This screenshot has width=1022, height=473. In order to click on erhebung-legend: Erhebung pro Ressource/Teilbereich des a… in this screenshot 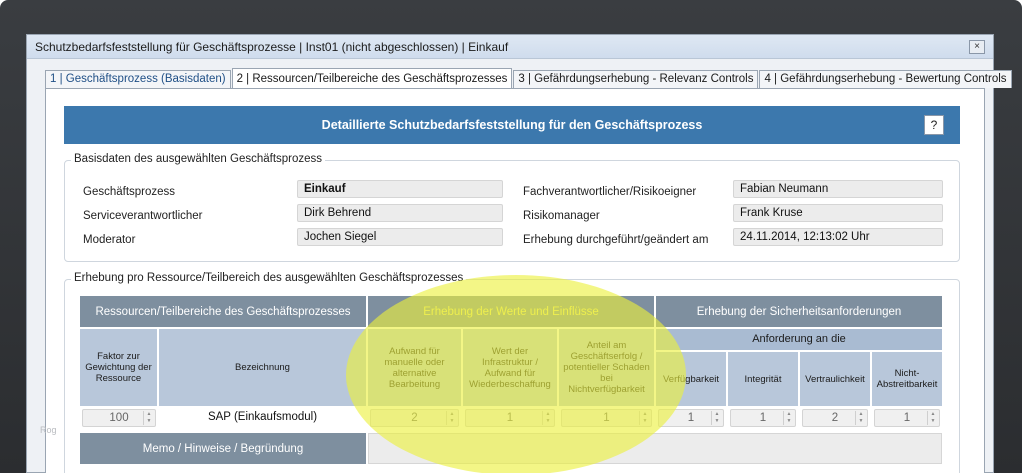, I will do `click(269, 278)`.